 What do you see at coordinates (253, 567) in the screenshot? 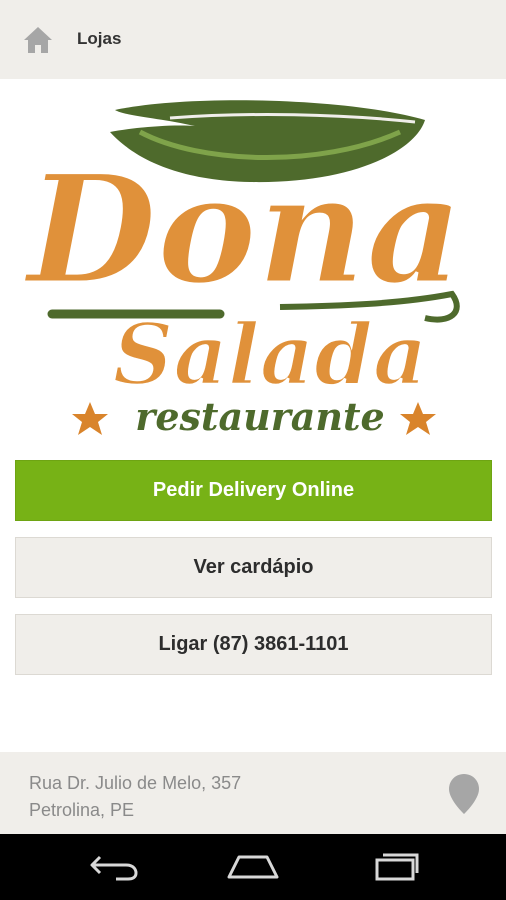
I see `view-menu-button: Ver cardápio` at bounding box center [253, 567].